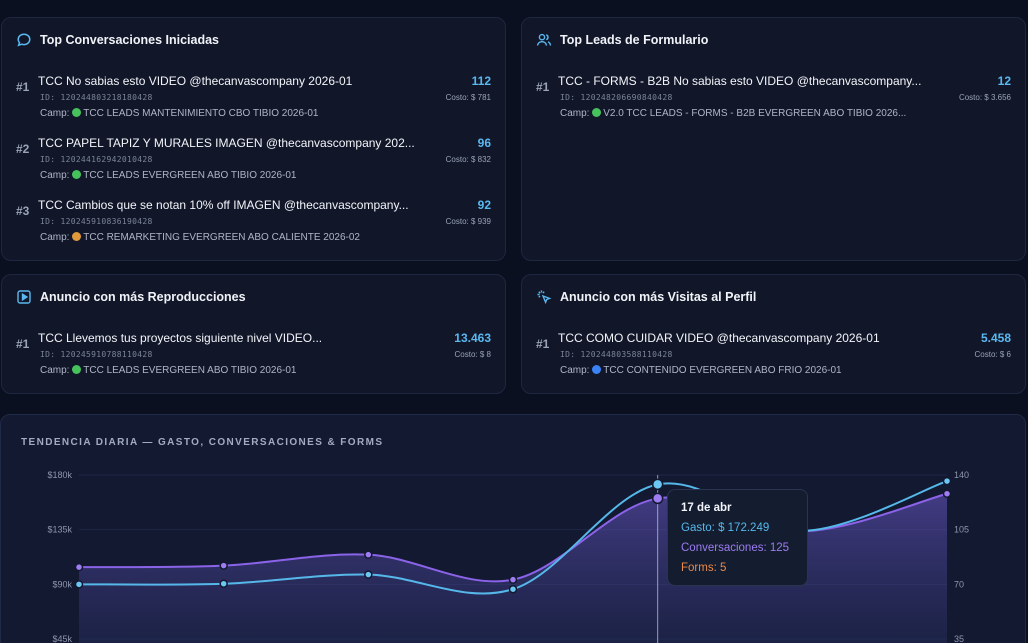 The height and width of the screenshot is (643, 1028). Describe the element at coordinates (59, 530) in the screenshot. I see `left-tick-label: $135k` at that location.